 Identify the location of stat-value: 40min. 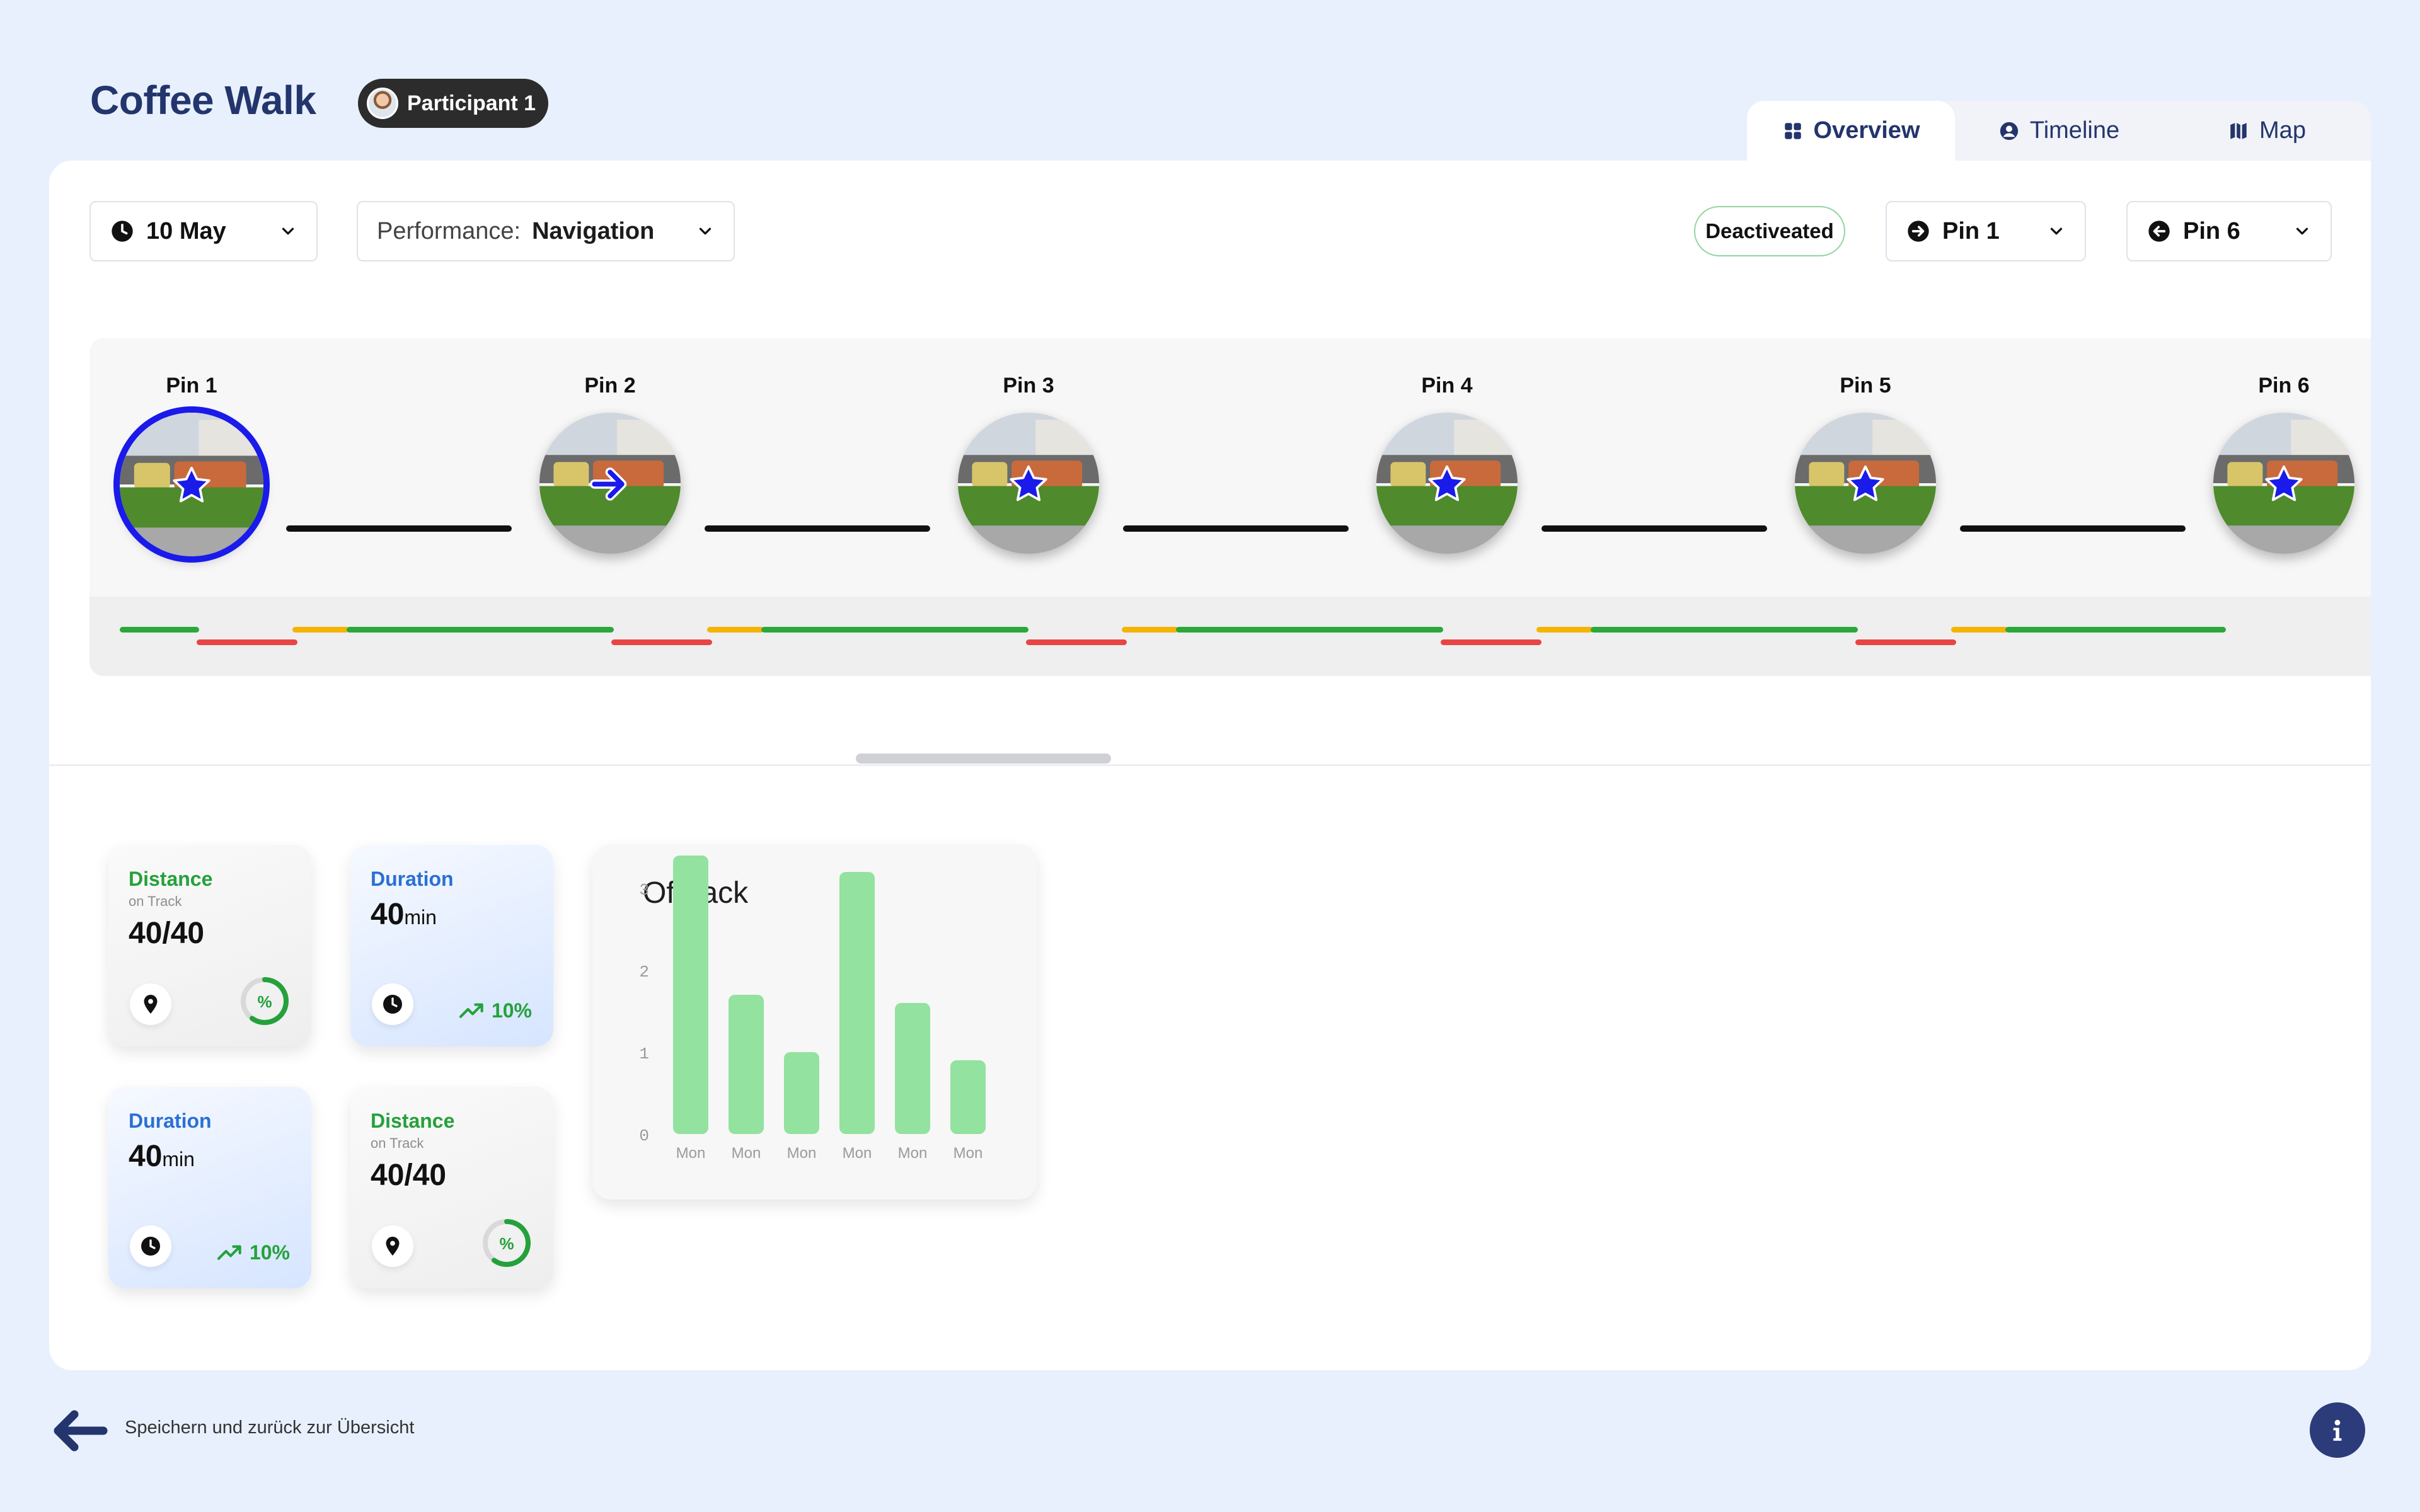
(452, 914).